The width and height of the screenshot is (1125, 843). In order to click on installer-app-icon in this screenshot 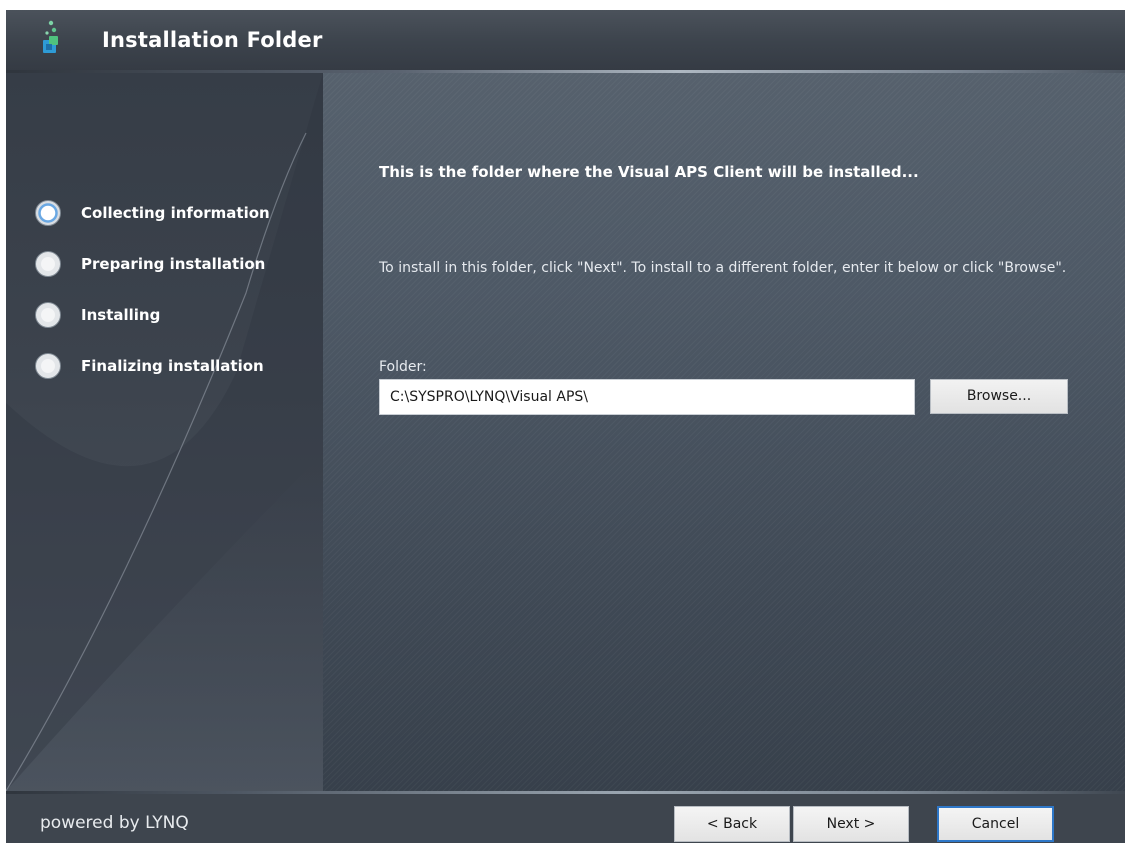, I will do `click(50, 36)`.